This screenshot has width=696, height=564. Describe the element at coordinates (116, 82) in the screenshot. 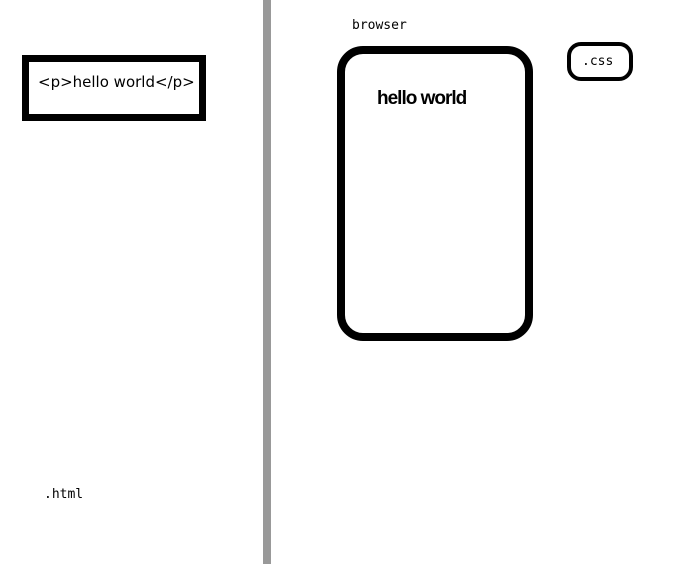

I see `html-code-text: <p>hello world</p>` at that location.